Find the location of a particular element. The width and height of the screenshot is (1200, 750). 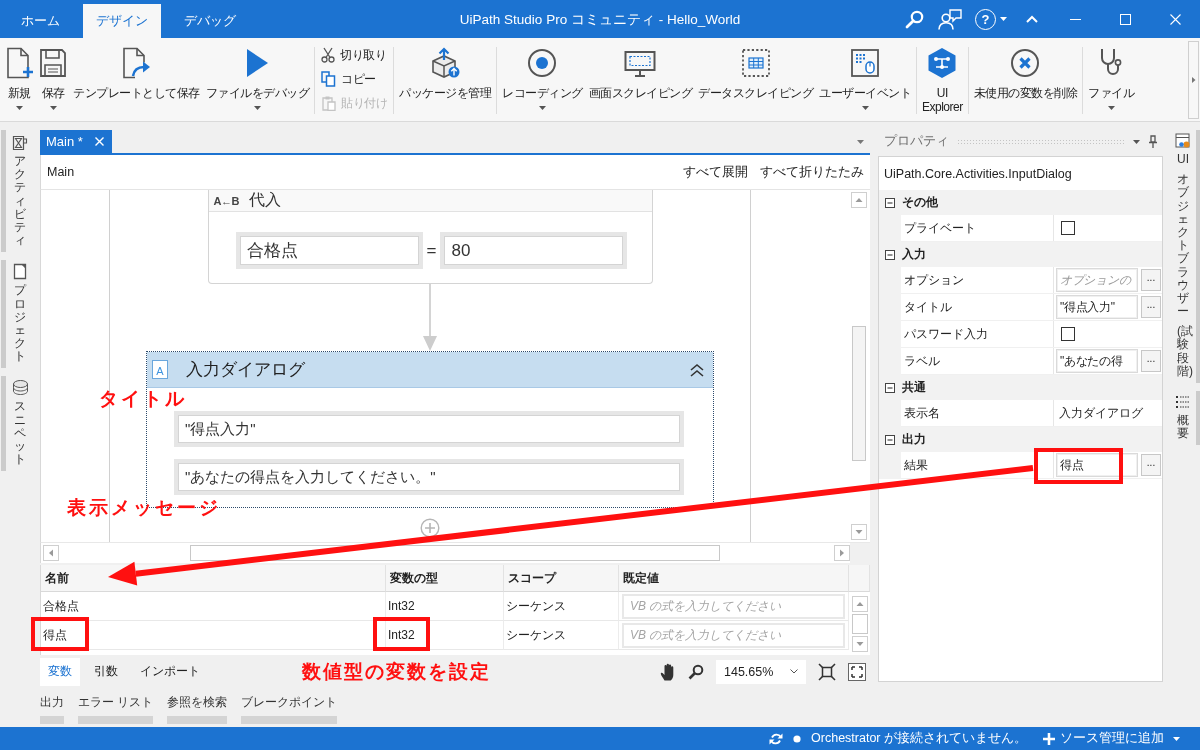

variable-name: 得点 is located at coordinates (55, 635).